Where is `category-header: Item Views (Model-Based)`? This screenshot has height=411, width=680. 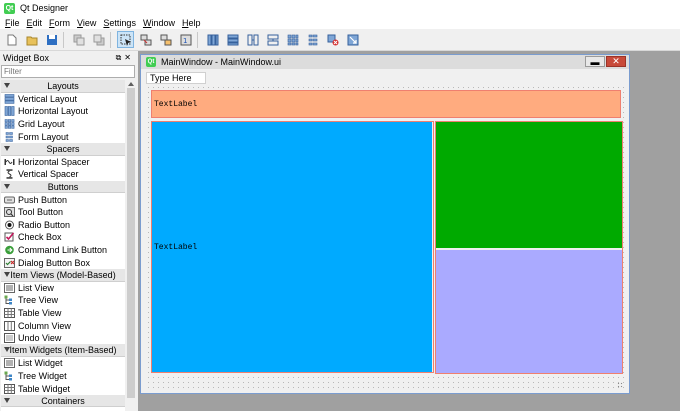
category-header: Item Views (Model-Based) is located at coordinates (63, 275).